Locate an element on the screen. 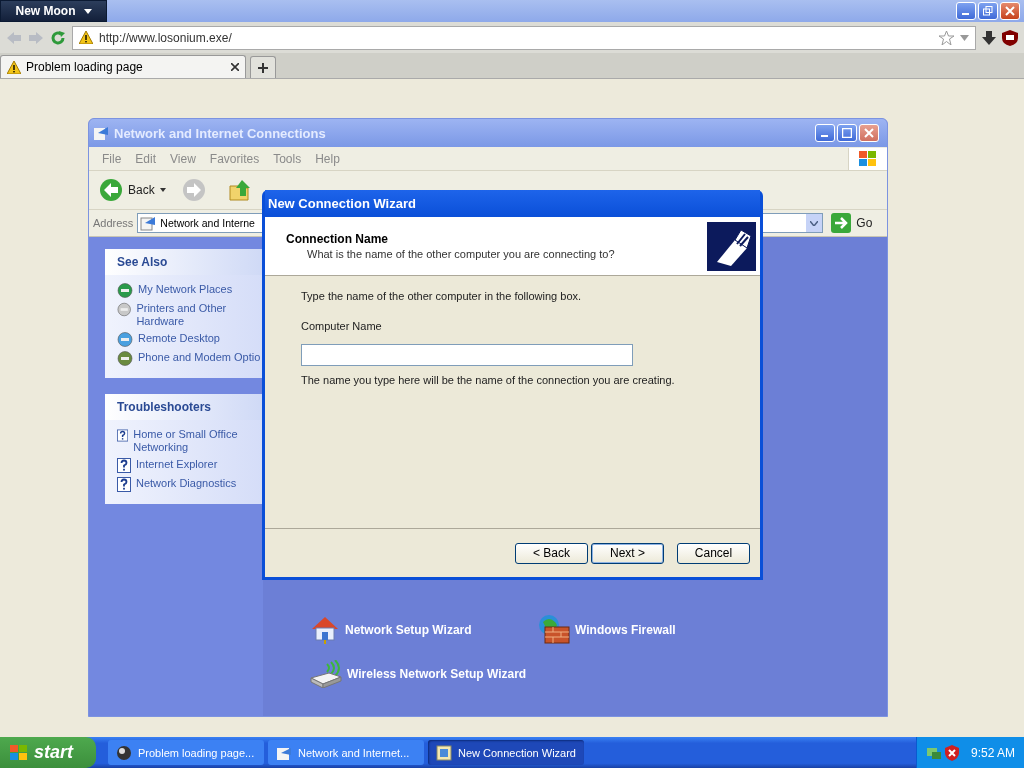 Image resolution: width=1024 pixels, height=768 pixels. go-button: Go is located at coordinates (852, 223).